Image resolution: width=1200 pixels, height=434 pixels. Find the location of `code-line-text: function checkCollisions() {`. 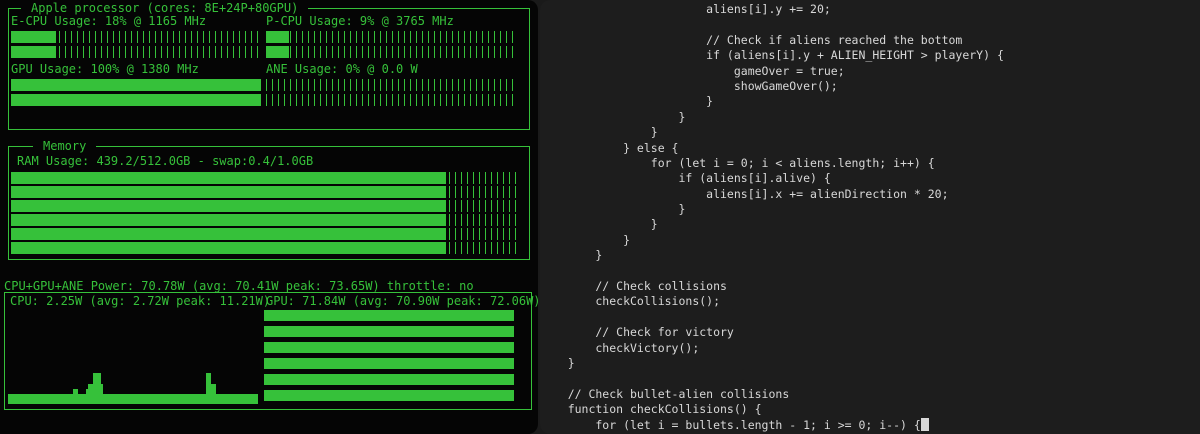

code-line-text: function checkCollisions() { is located at coordinates (651, 409).